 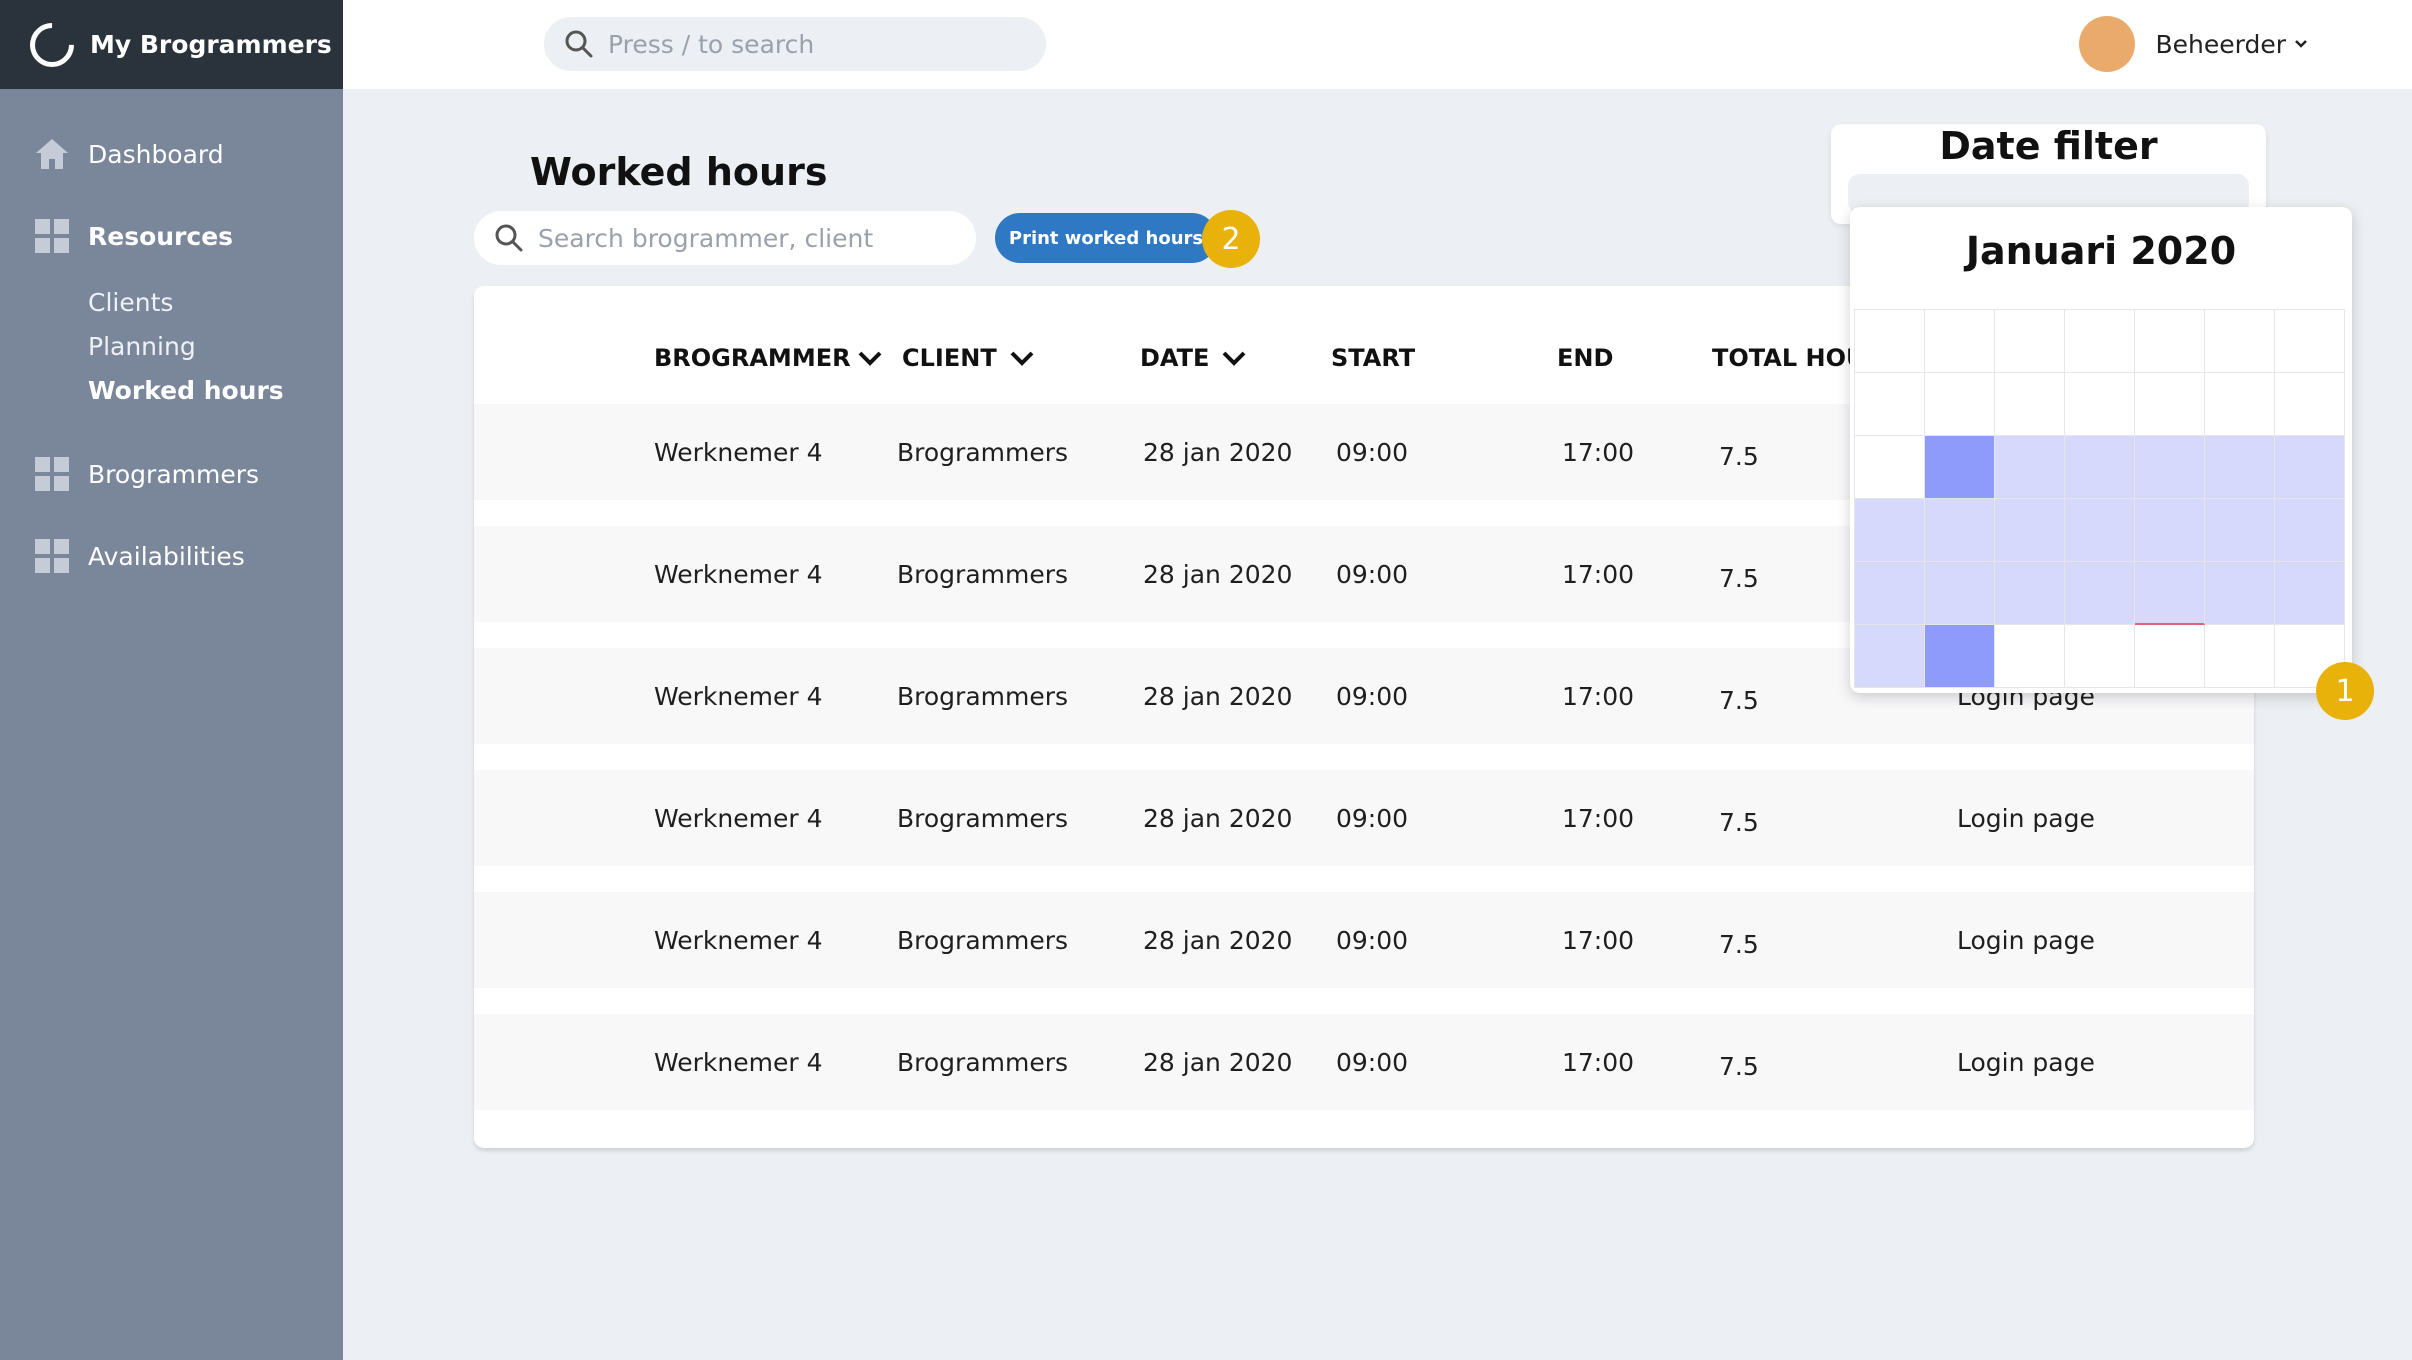 What do you see at coordinates (1960, 467) in the screenshot?
I see `calendar-day-range-start` at bounding box center [1960, 467].